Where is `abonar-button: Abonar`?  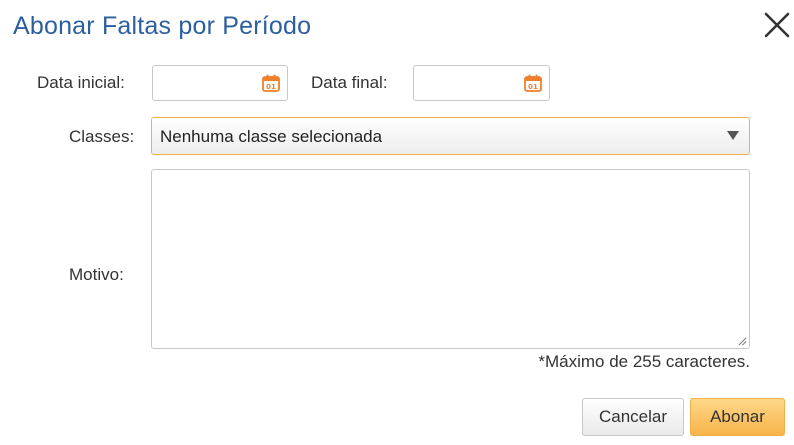
abonar-button: Abonar is located at coordinates (737, 417).